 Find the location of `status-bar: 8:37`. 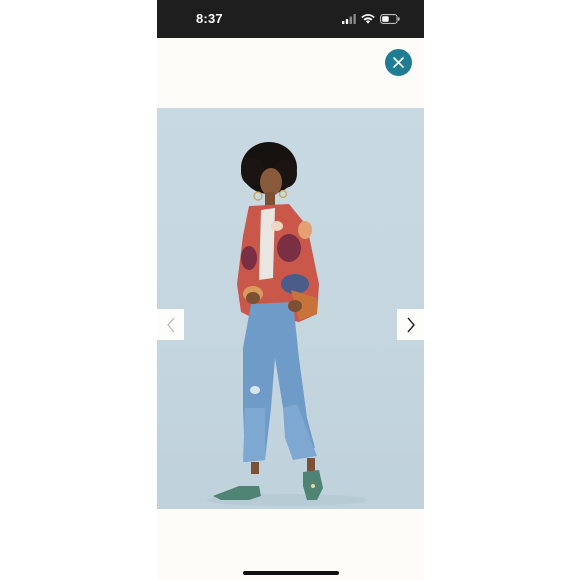

status-bar: 8:37 is located at coordinates (290, 19).